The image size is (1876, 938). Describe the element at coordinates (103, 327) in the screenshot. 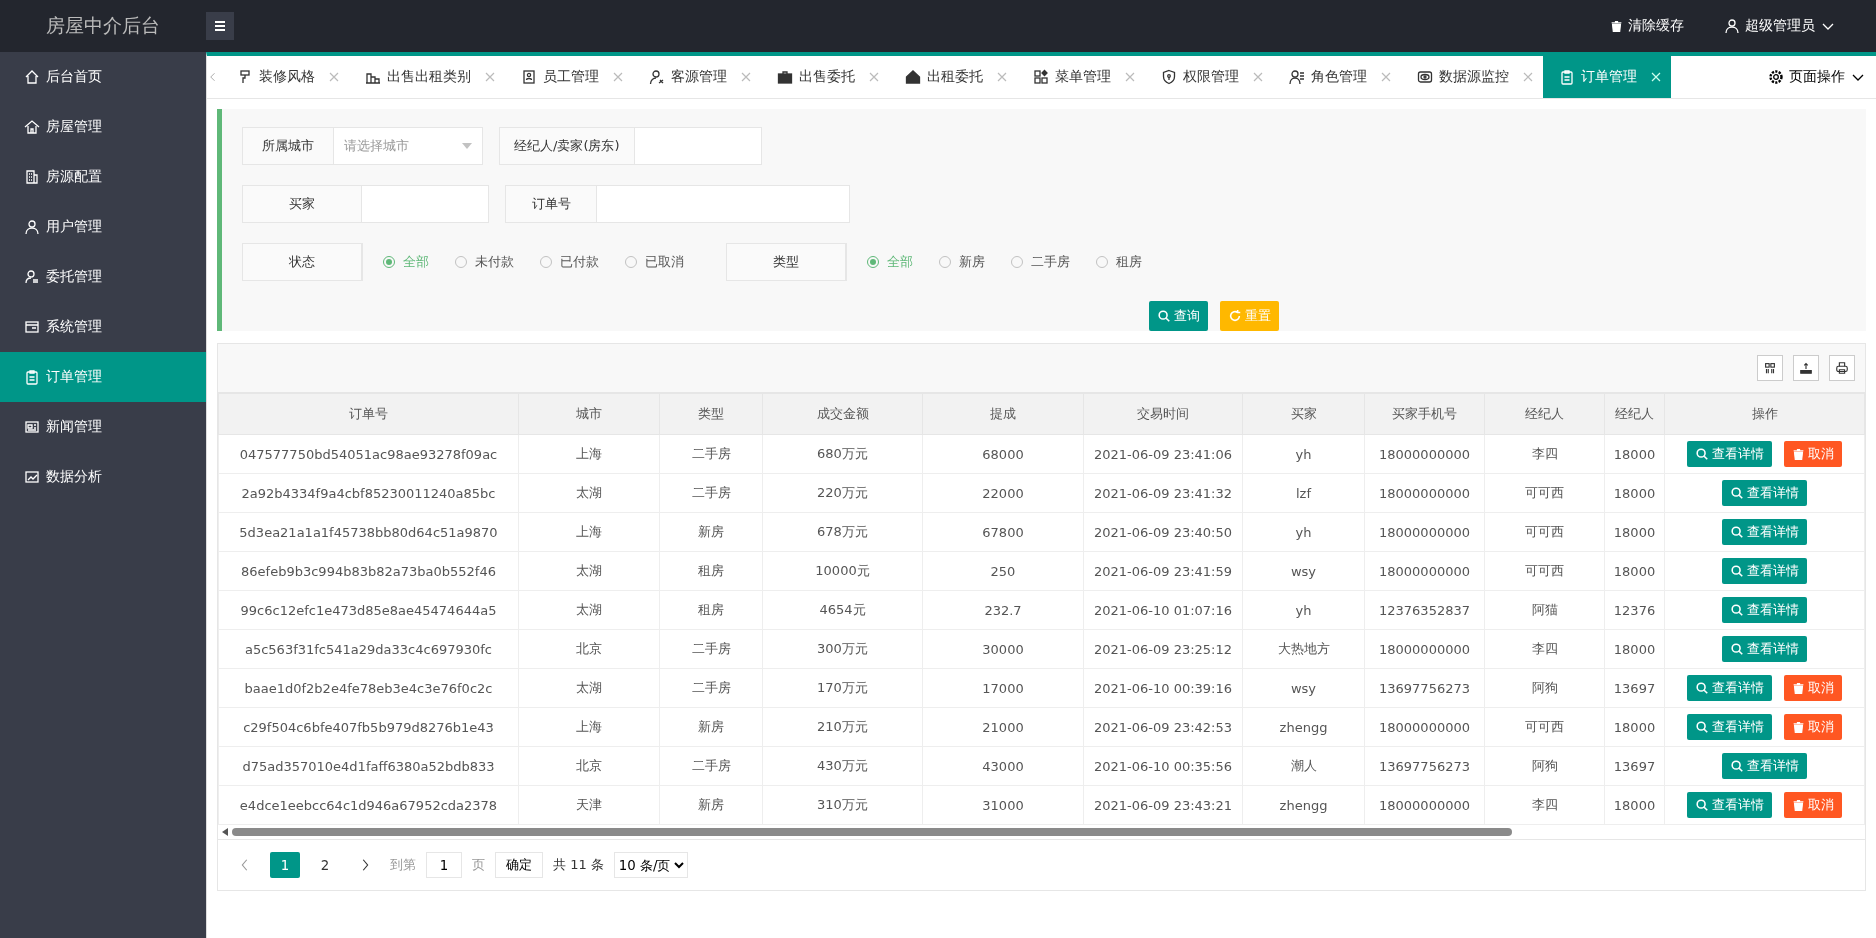

I see `sidebar-item: 系统管理` at that location.